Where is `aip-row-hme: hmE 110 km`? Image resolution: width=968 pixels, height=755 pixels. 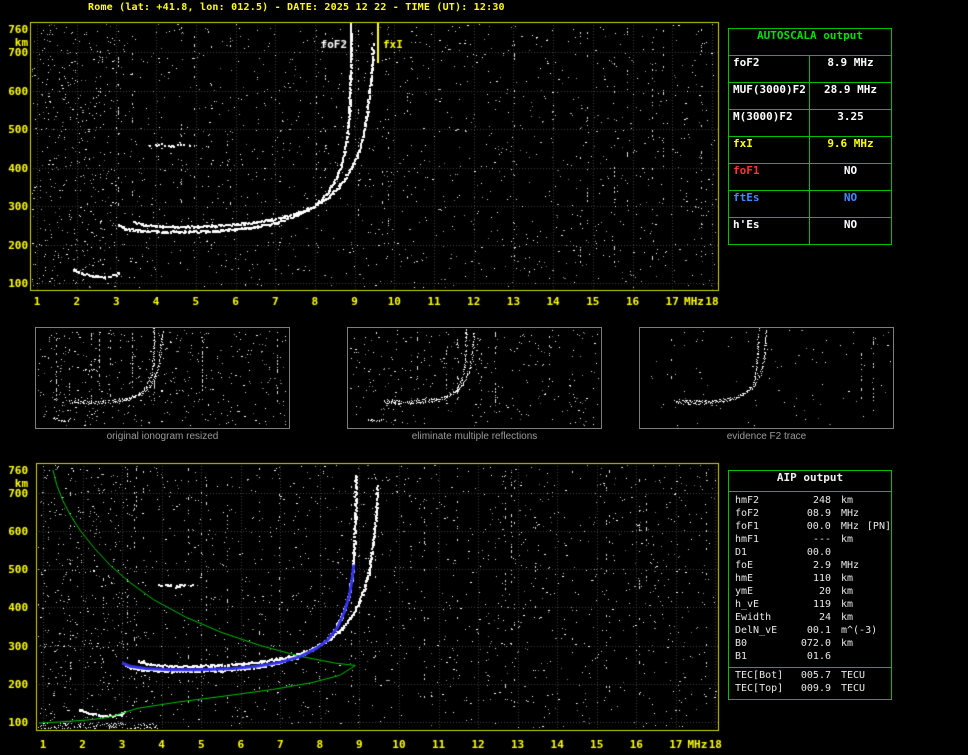 aip-row-hme: hmE 110 km is located at coordinates (810, 579).